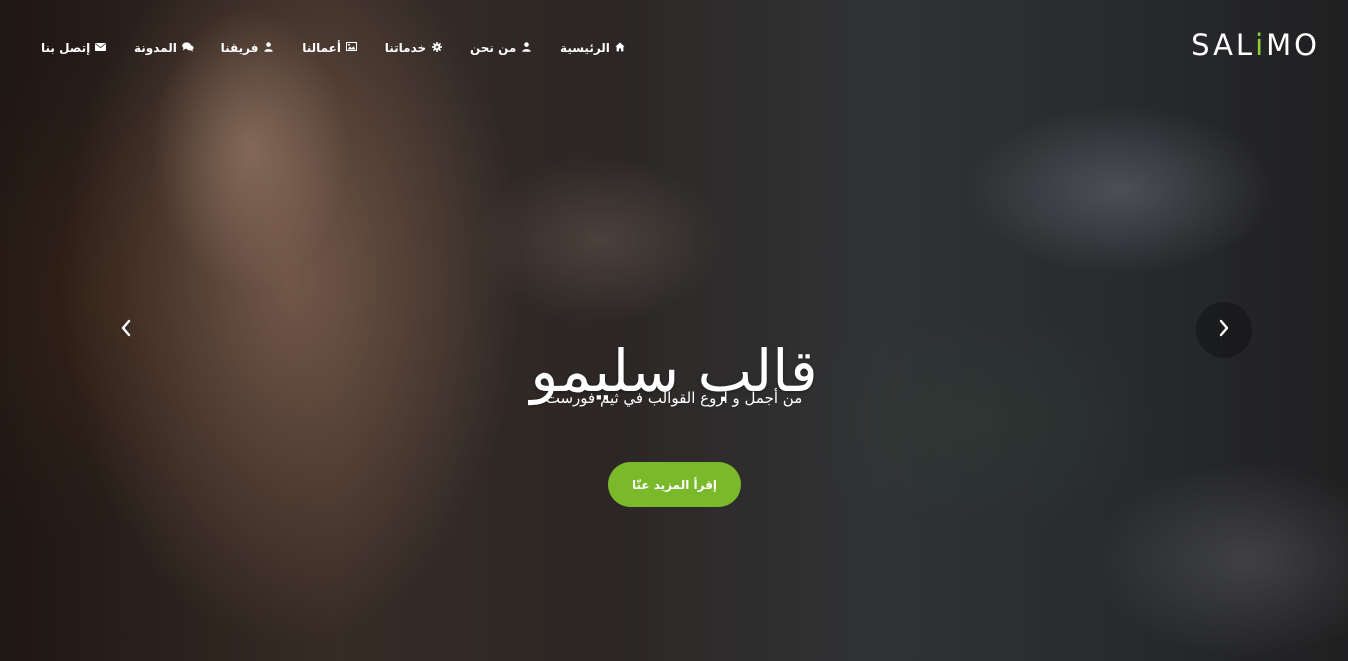  Describe the element at coordinates (239, 48) in the screenshot. I see `nav-item-label: فريقنا` at that location.